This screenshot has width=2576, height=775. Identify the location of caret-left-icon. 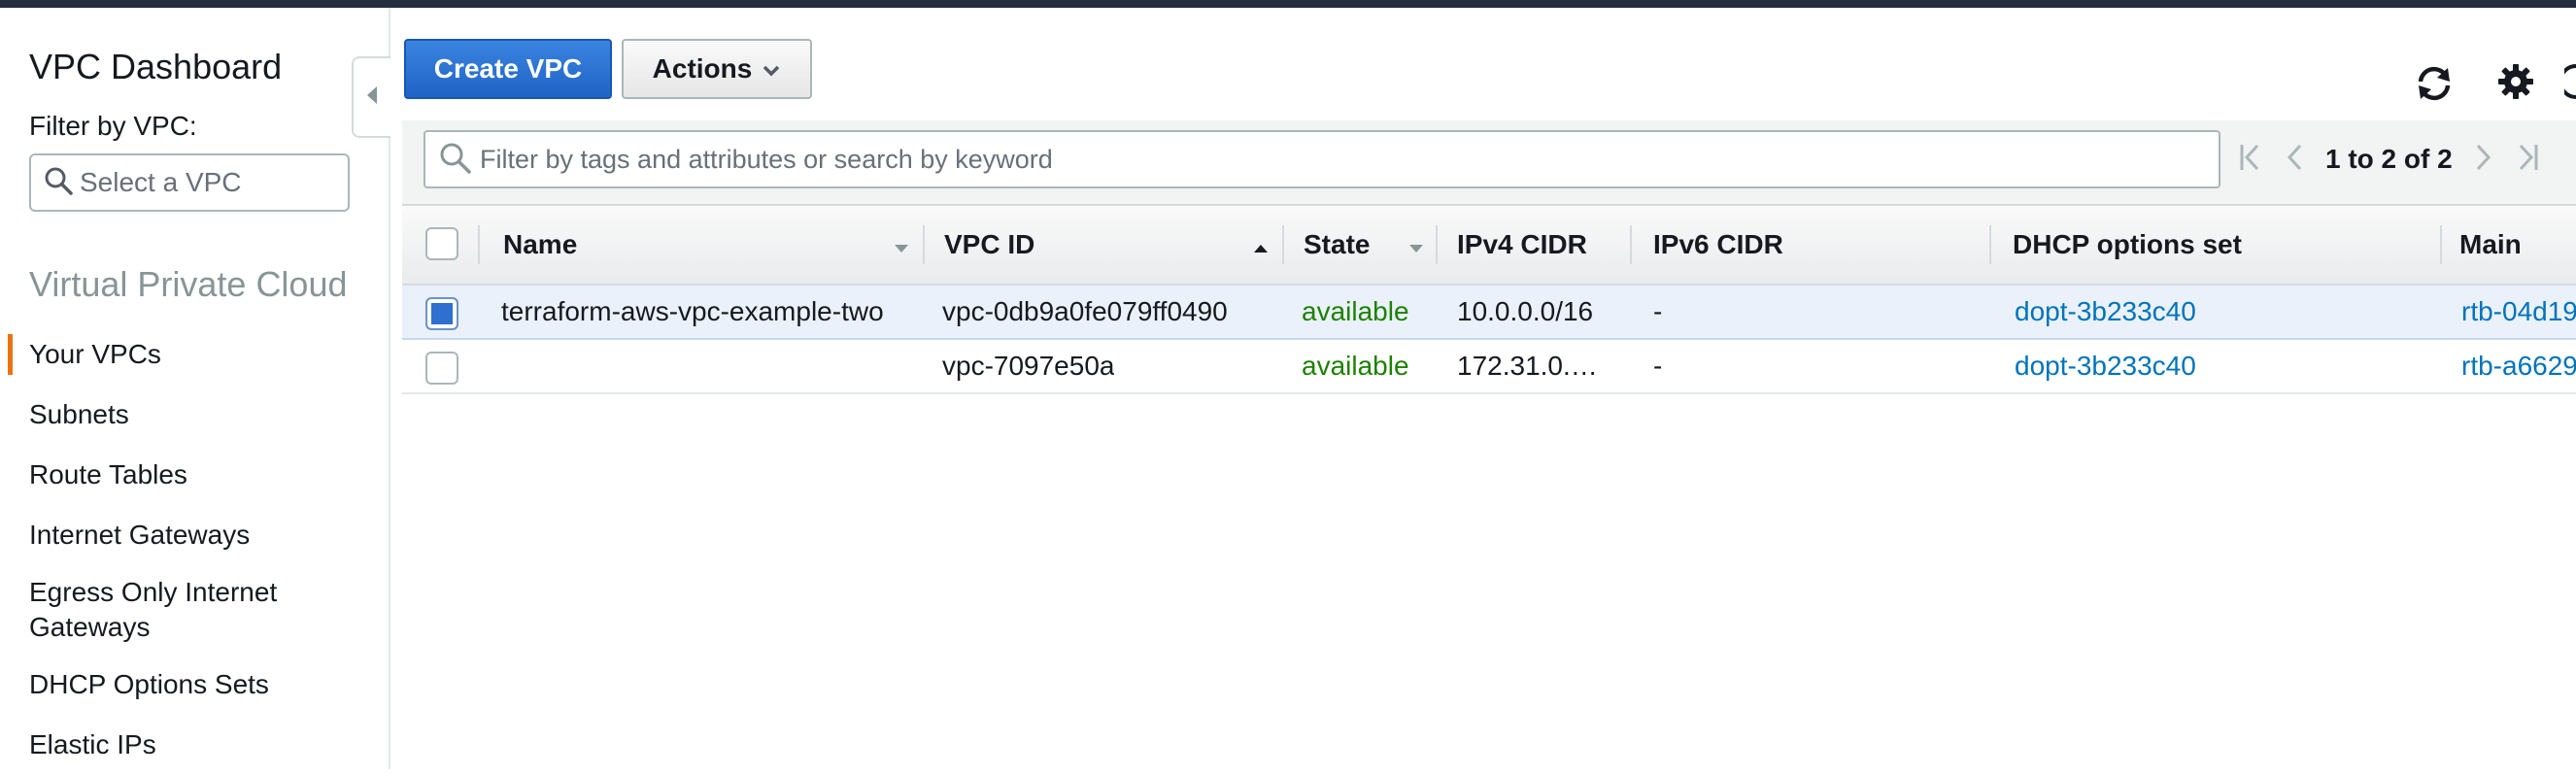
(372, 98).